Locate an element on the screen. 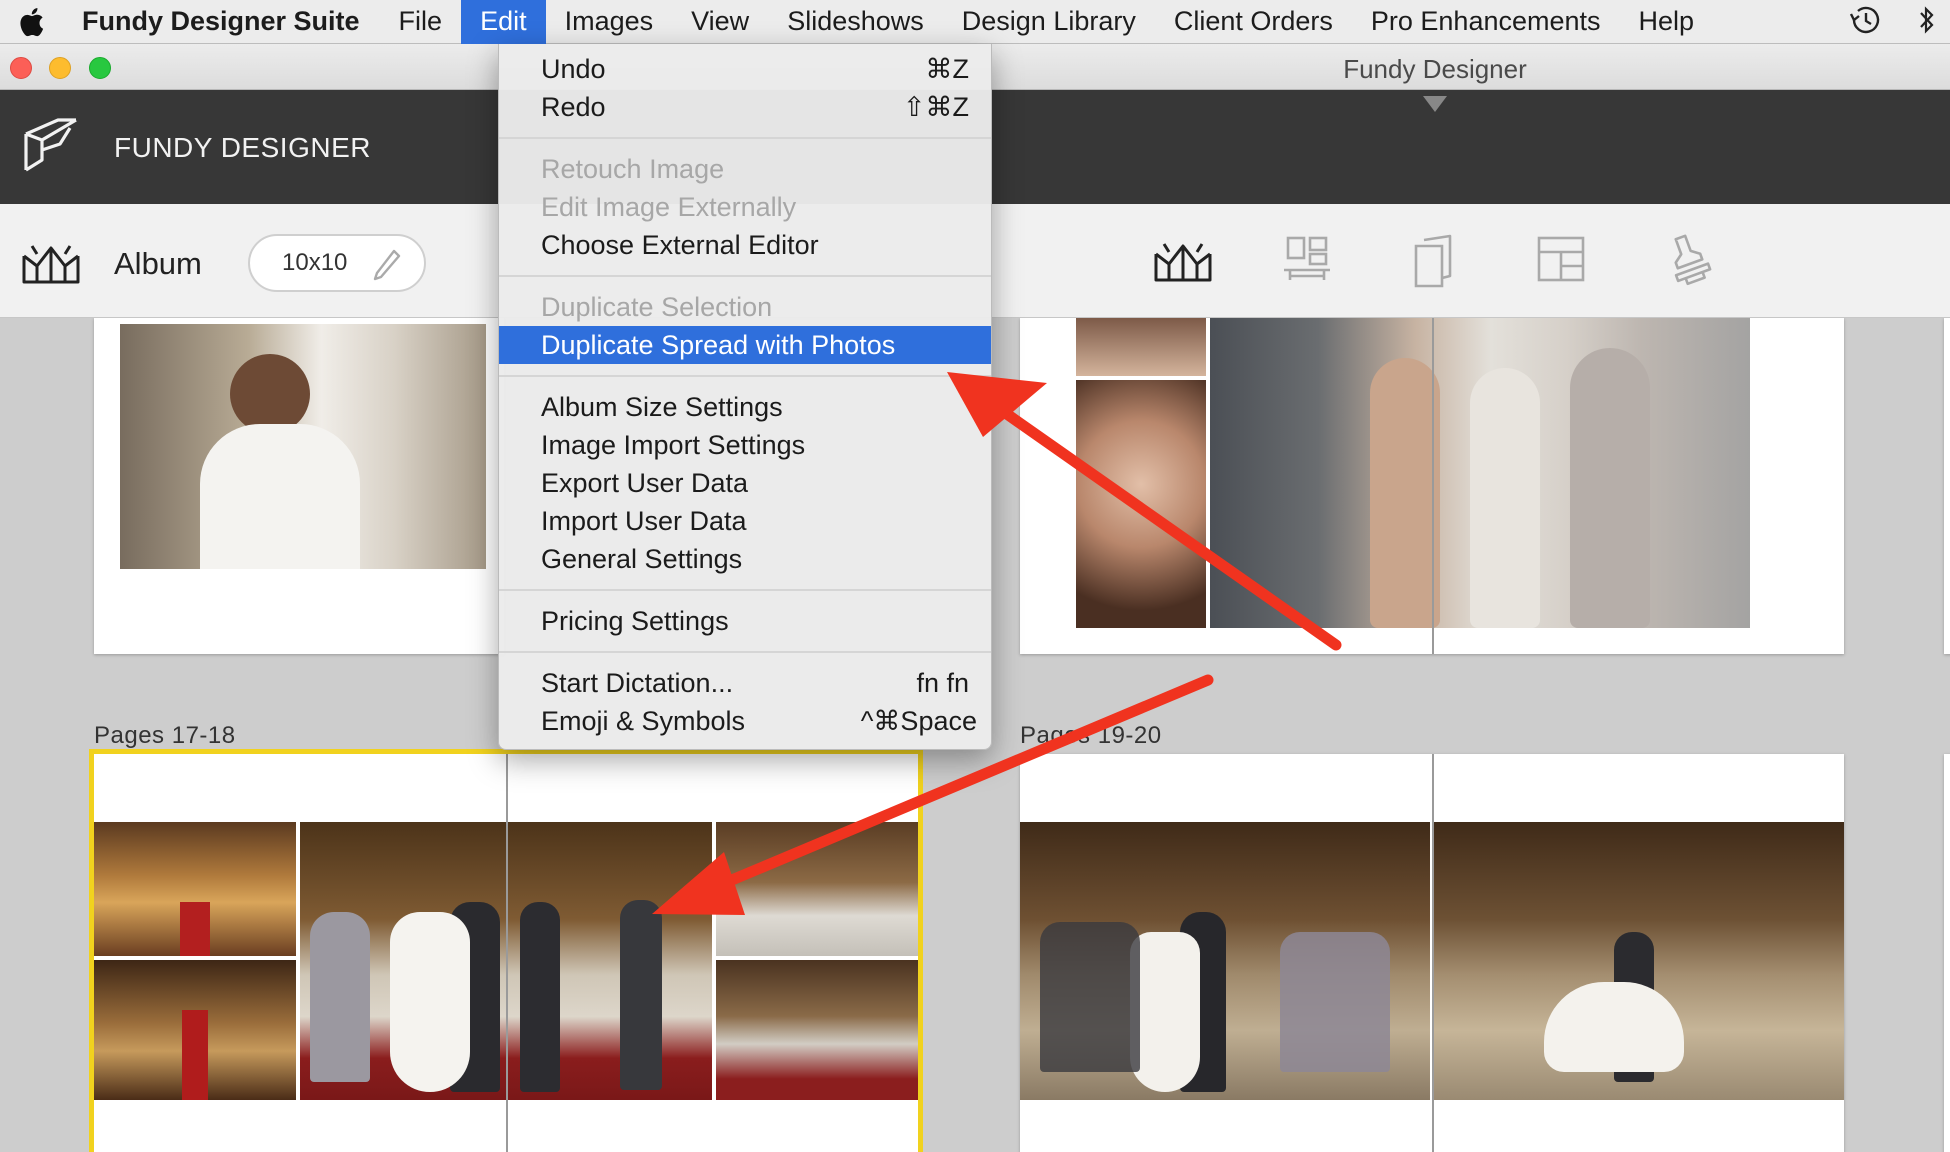 Image resolution: width=1950 pixels, height=1152 pixels. menu-item-label: Redo is located at coordinates (573, 106).